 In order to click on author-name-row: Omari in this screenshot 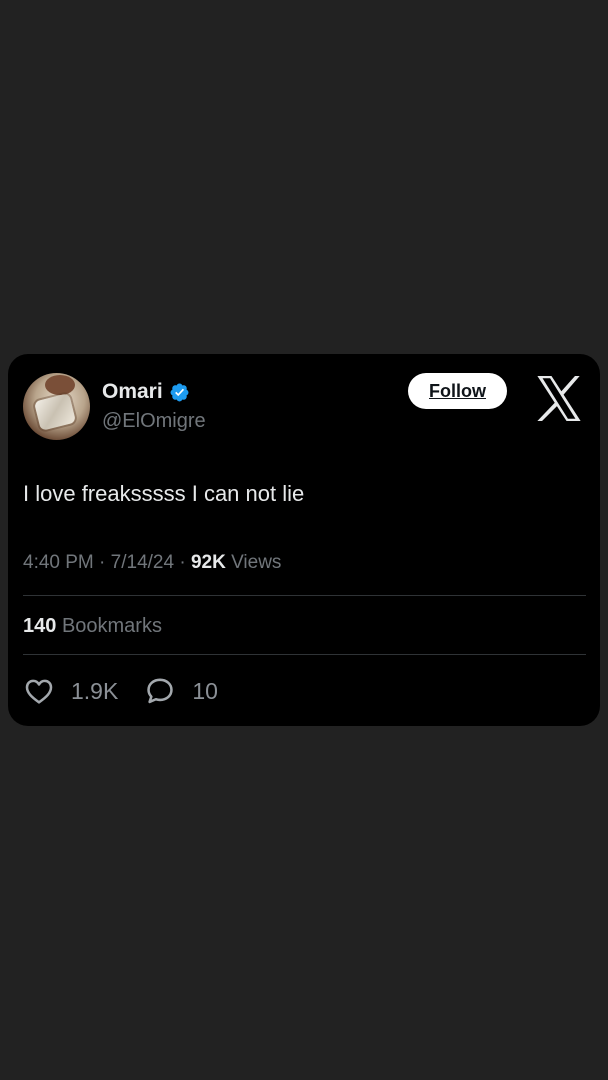, I will do `click(146, 392)`.